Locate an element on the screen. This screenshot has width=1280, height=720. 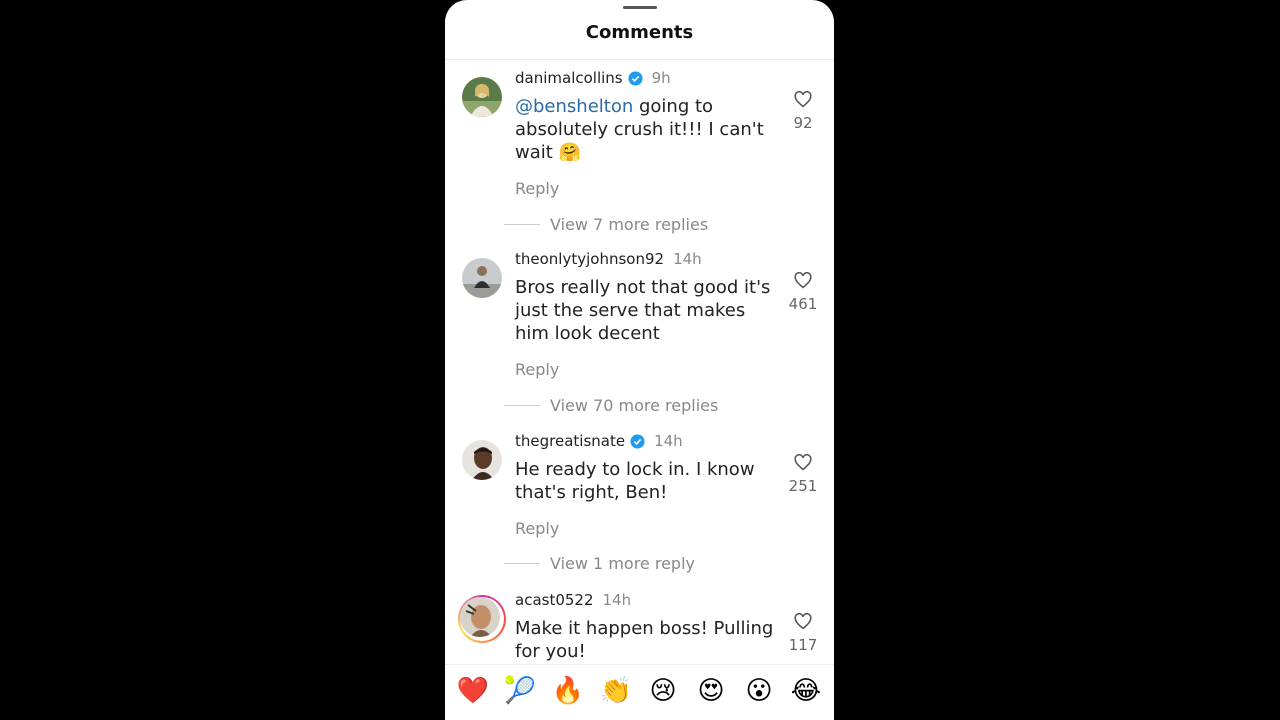
laughing-face-icon: 😂 is located at coordinates (806, 691).